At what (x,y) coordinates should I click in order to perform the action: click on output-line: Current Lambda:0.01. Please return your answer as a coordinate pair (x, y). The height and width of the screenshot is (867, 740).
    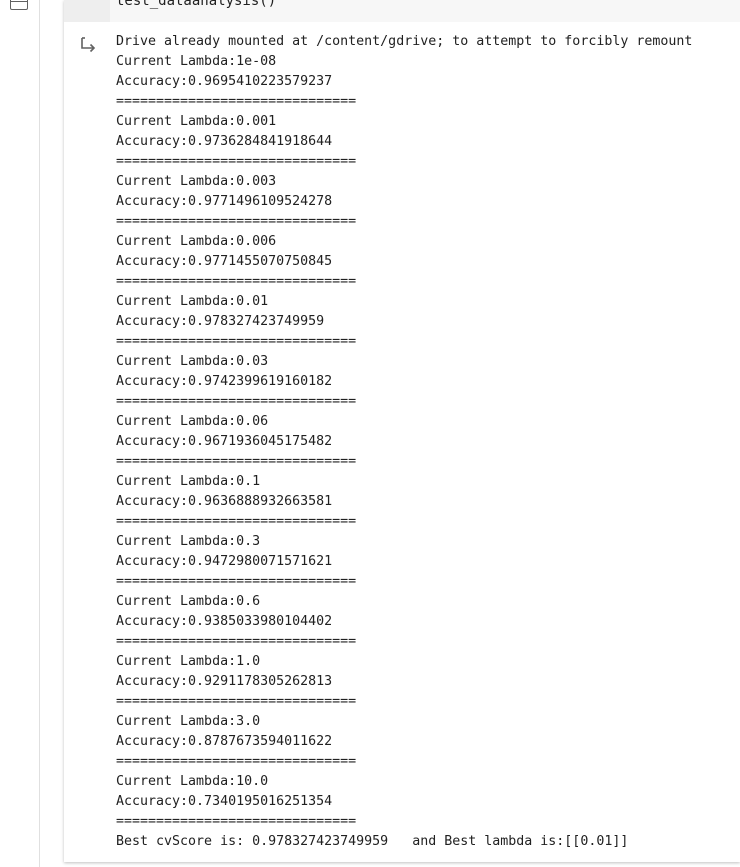
    Looking at the image, I should click on (192, 301).